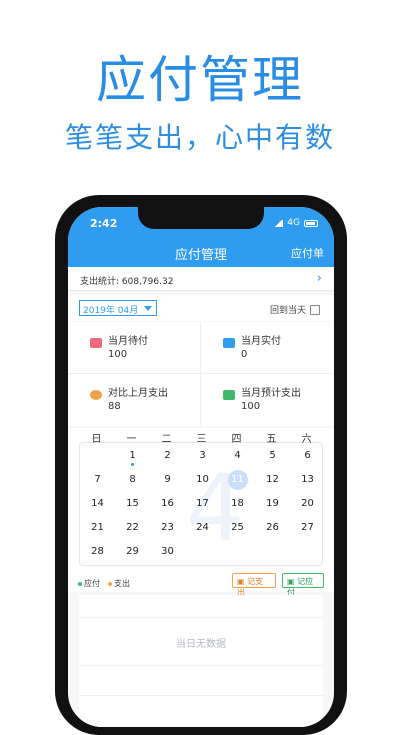  What do you see at coordinates (244, 354) in the screenshot?
I see `stat-value: 0` at bounding box center [244, 354].